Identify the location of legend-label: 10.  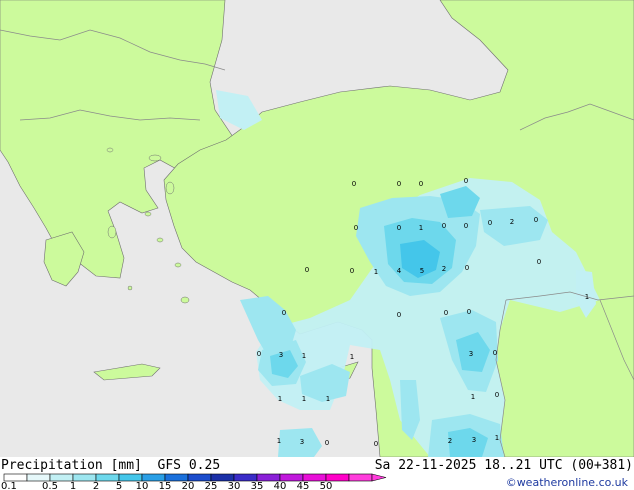
(142, 485).